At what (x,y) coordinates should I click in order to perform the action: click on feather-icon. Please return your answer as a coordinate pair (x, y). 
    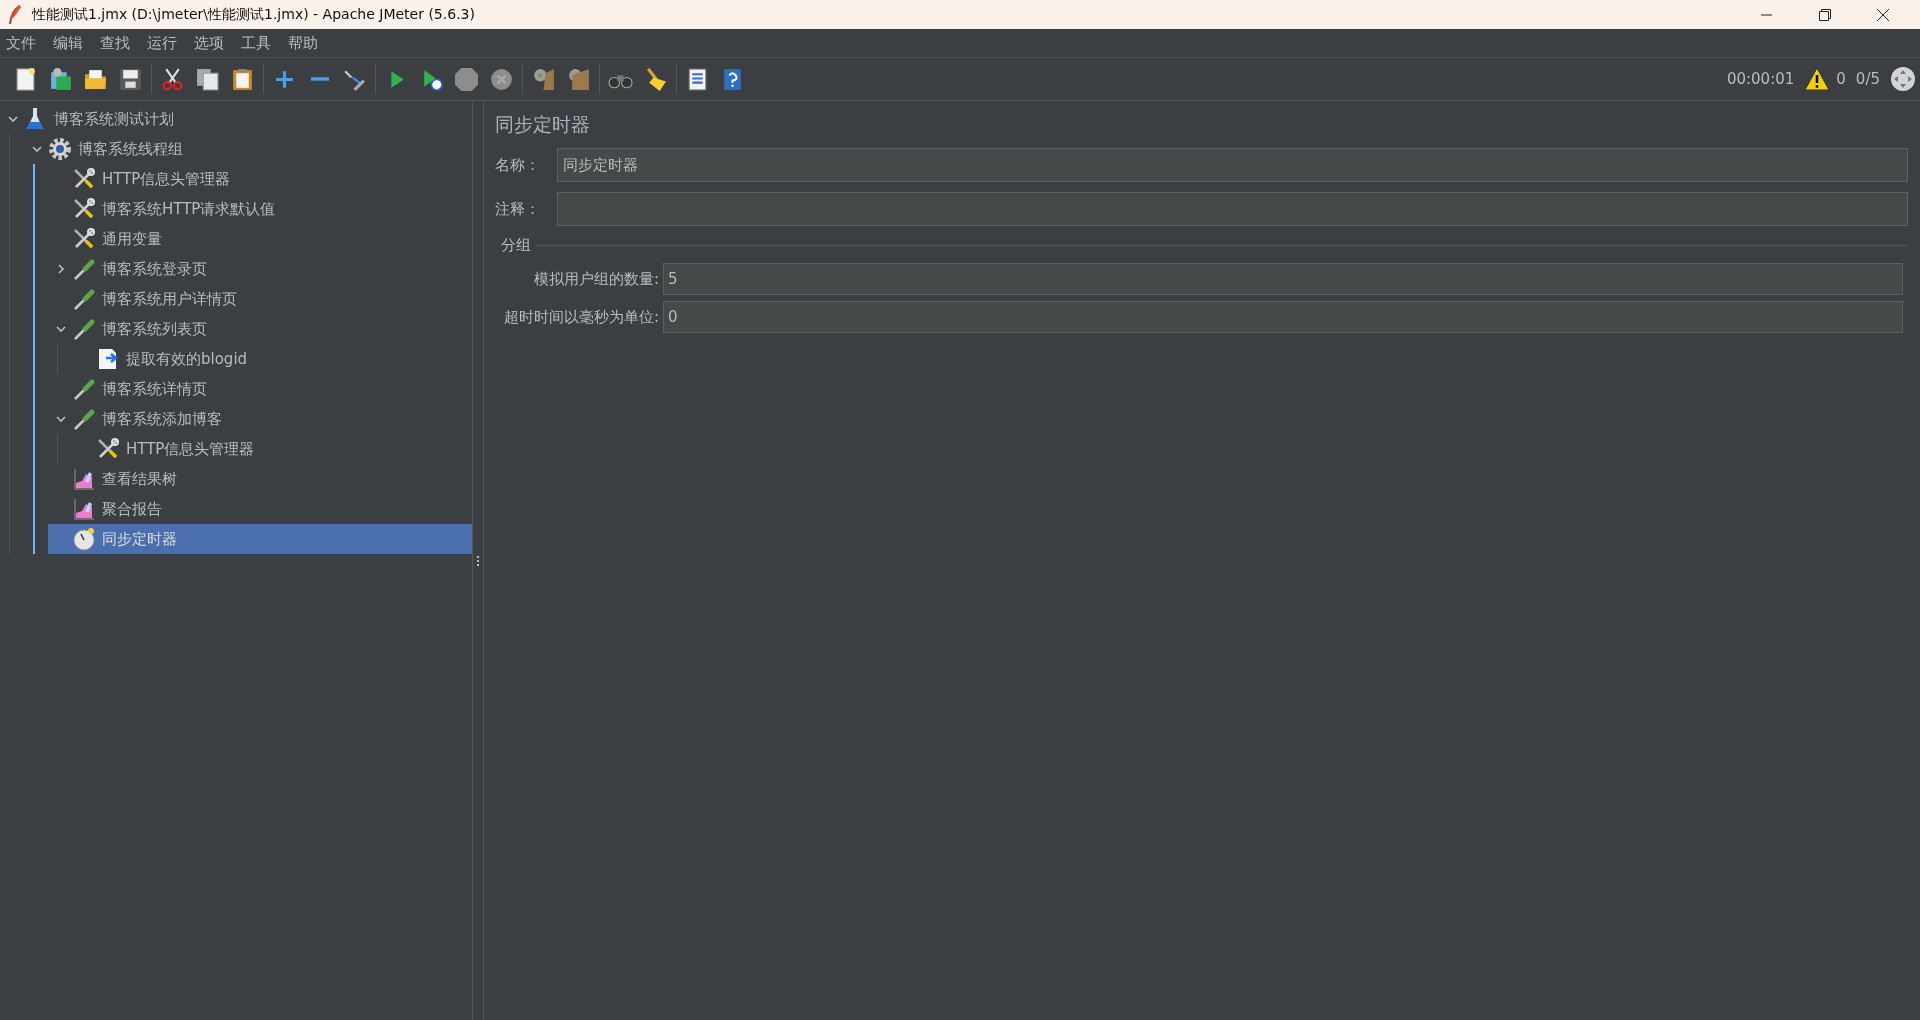
    Looking at the image, I should click on (15, 14).